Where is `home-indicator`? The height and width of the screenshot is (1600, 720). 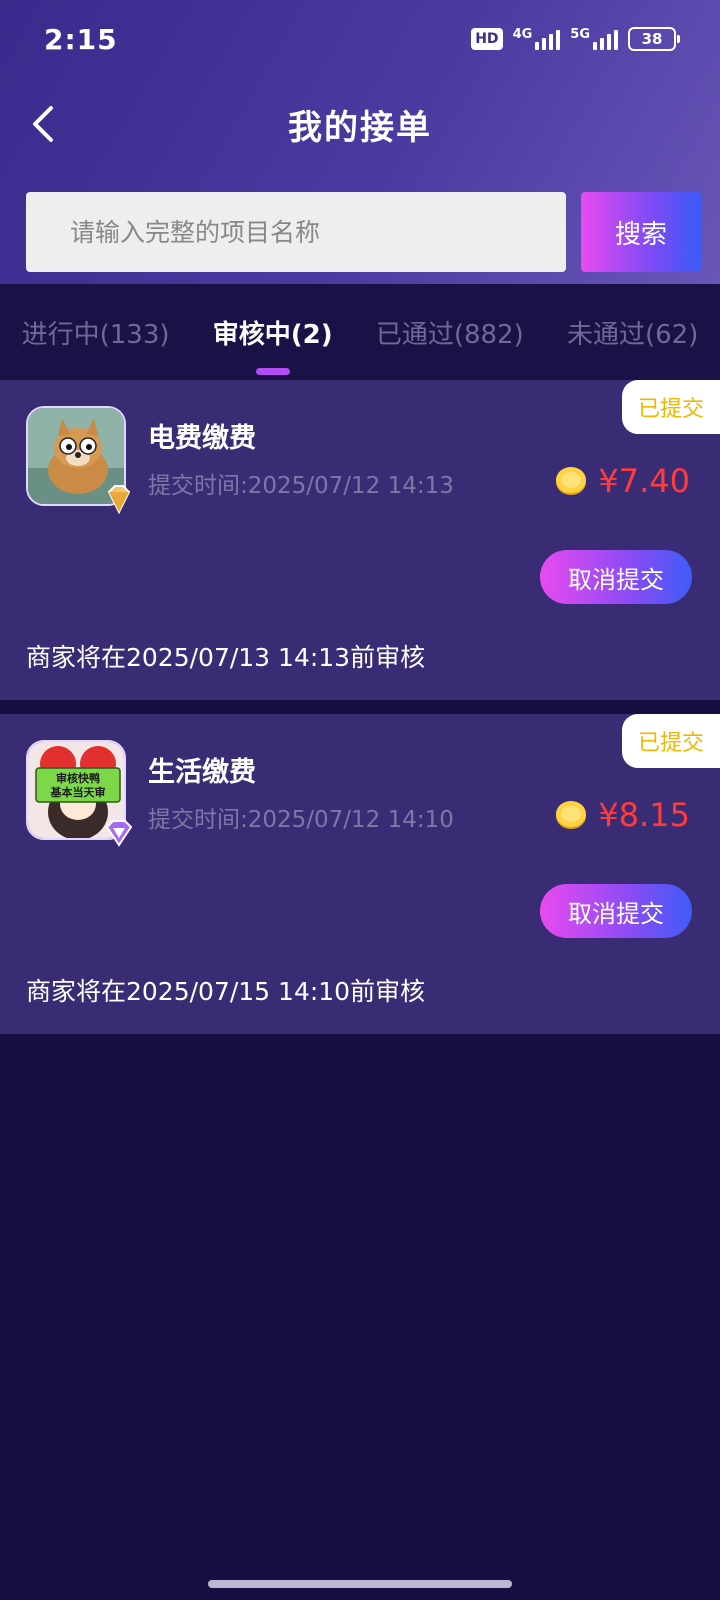
home-indicator is located at coordinates (360, 1584).